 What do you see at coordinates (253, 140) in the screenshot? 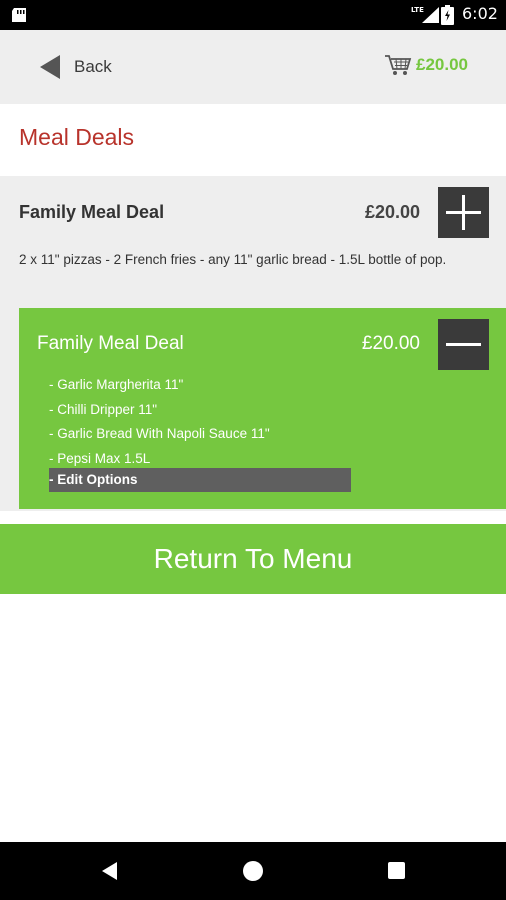
I see `title-row: Meal Deals` at bounding box center [253, 140].